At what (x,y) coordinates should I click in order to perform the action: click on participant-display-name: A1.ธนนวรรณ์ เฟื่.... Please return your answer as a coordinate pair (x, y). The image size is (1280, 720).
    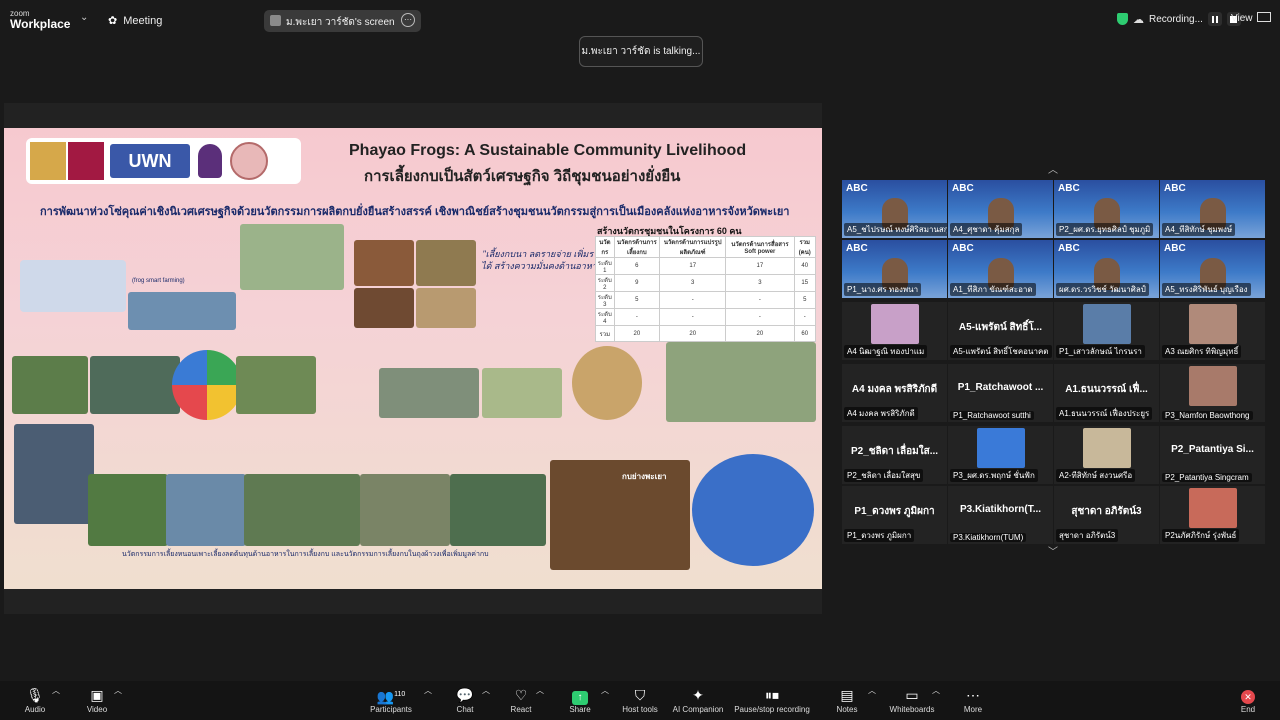
    Looking at the image, I should click on (1106, 389).